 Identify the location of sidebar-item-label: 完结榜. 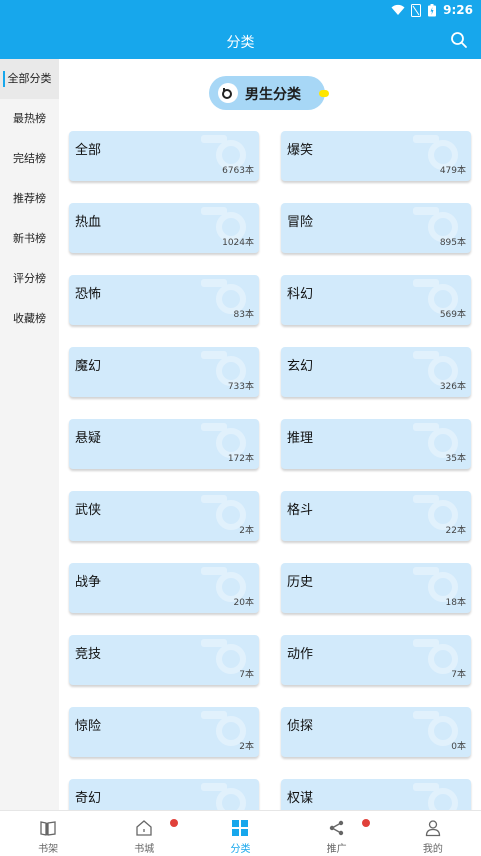
(29, 158).